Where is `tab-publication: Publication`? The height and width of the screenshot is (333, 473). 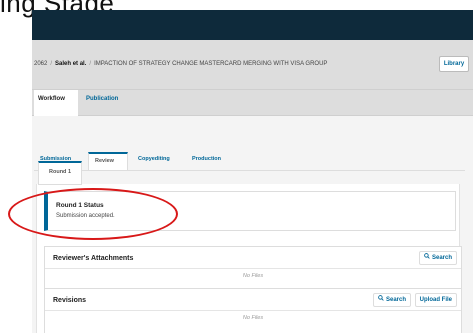
tab-publication: Publication is located at coordinates (105, 103).